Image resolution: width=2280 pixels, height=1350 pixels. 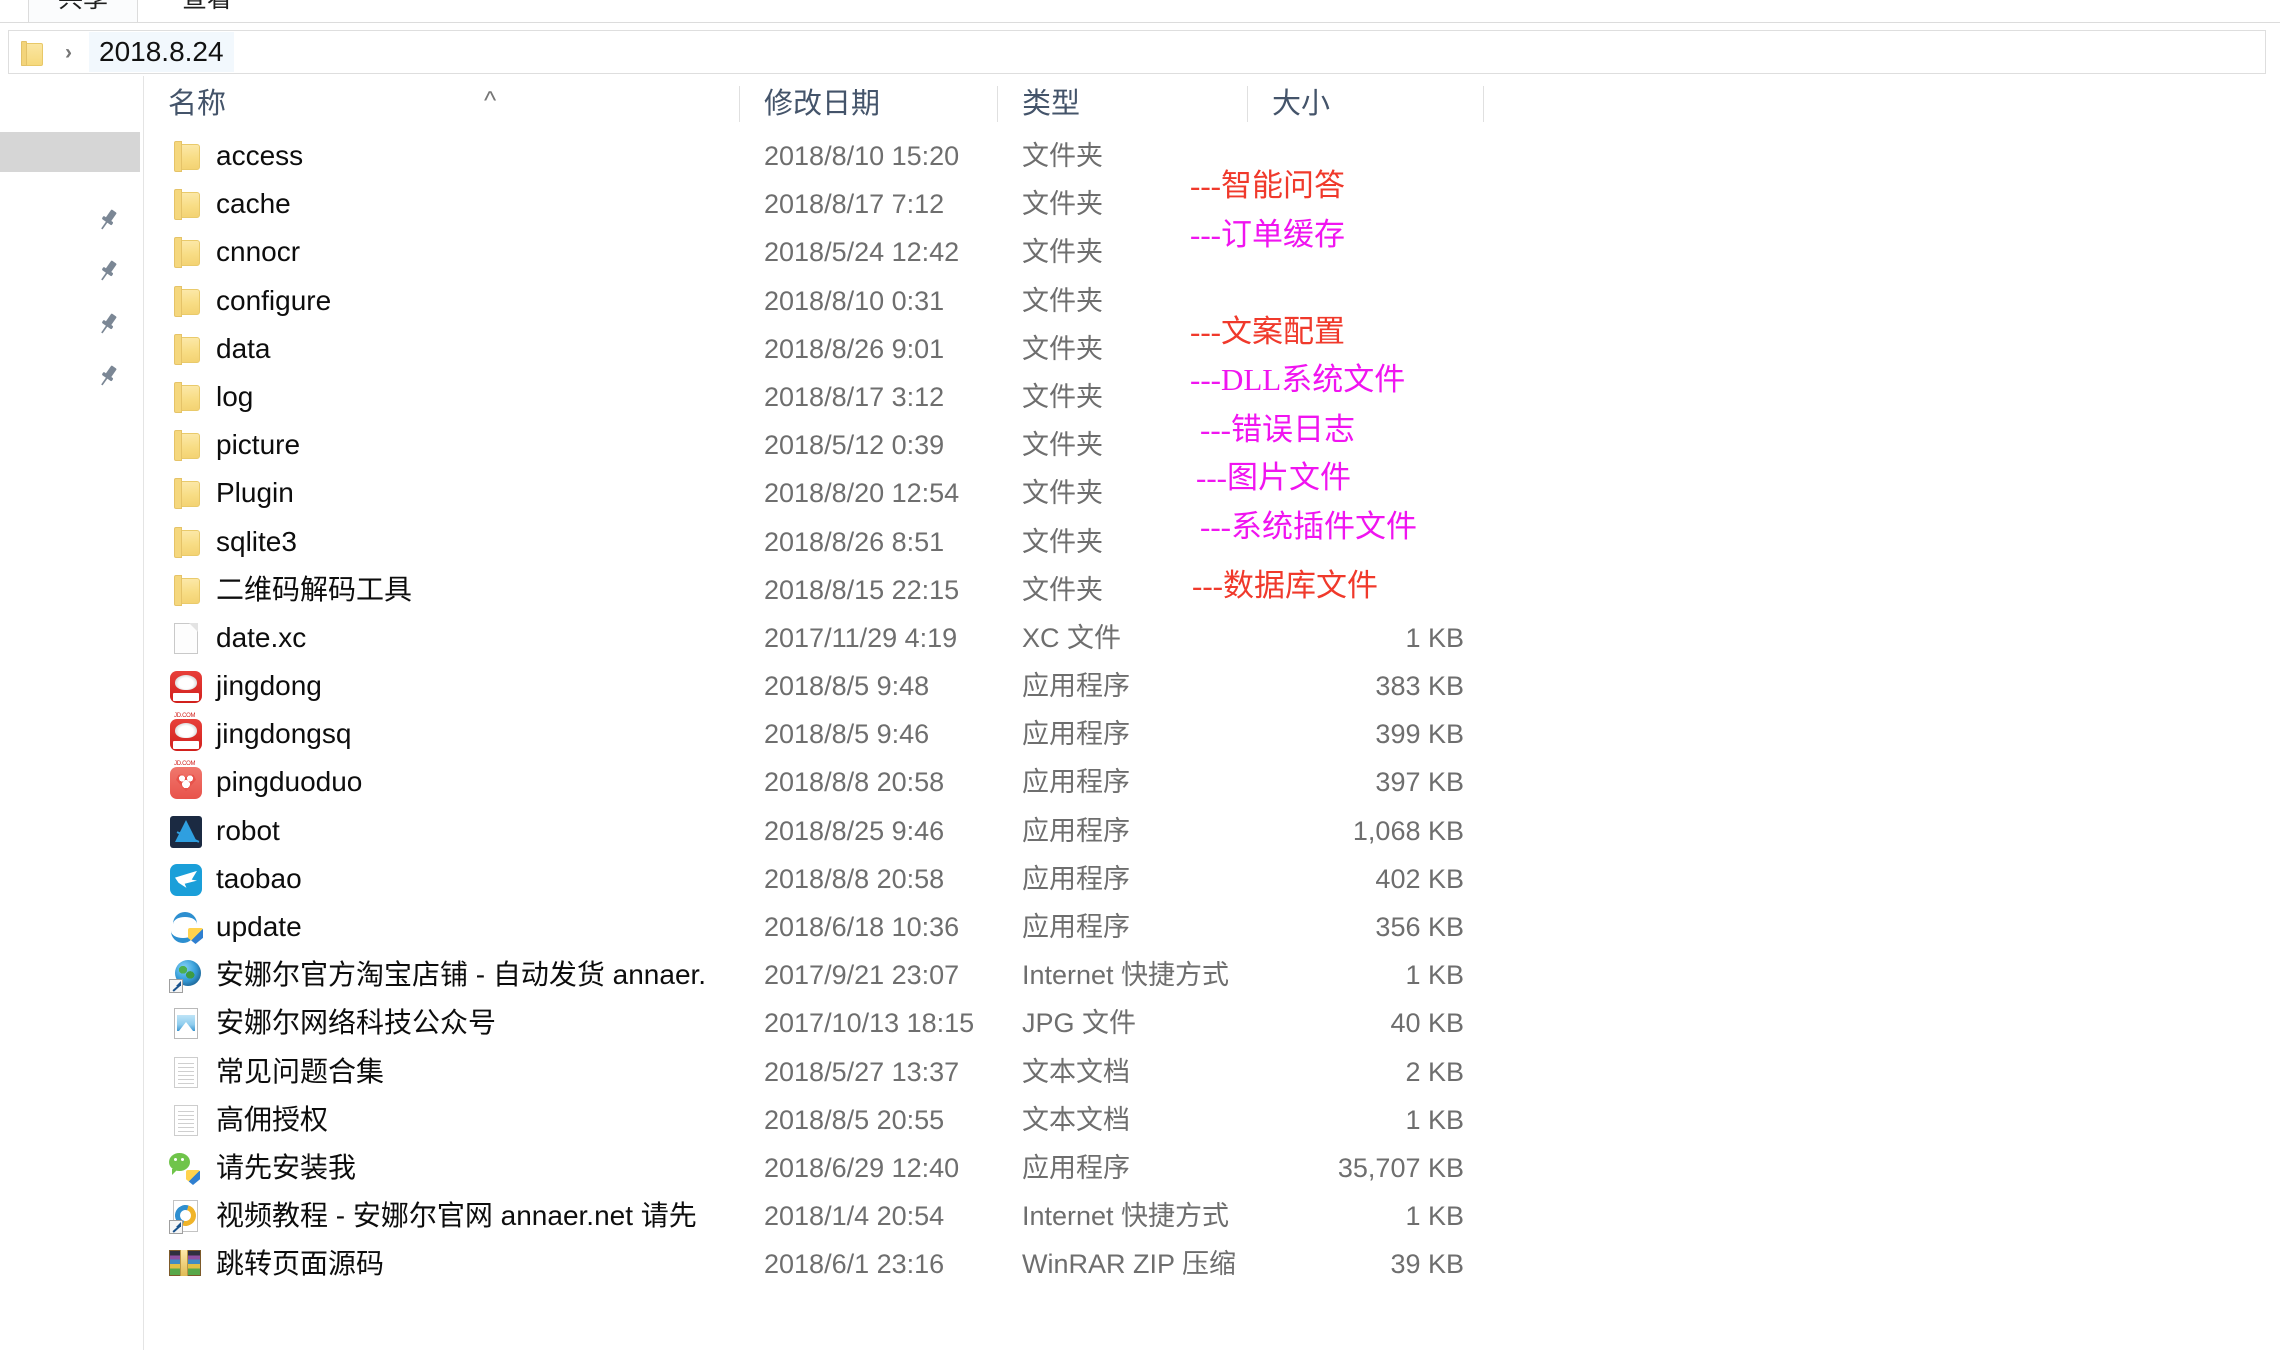 I want to click on table-row: jingdongsq 2018/8/5 9:46 应用程序 399 KB, so click(x=814, y=749).